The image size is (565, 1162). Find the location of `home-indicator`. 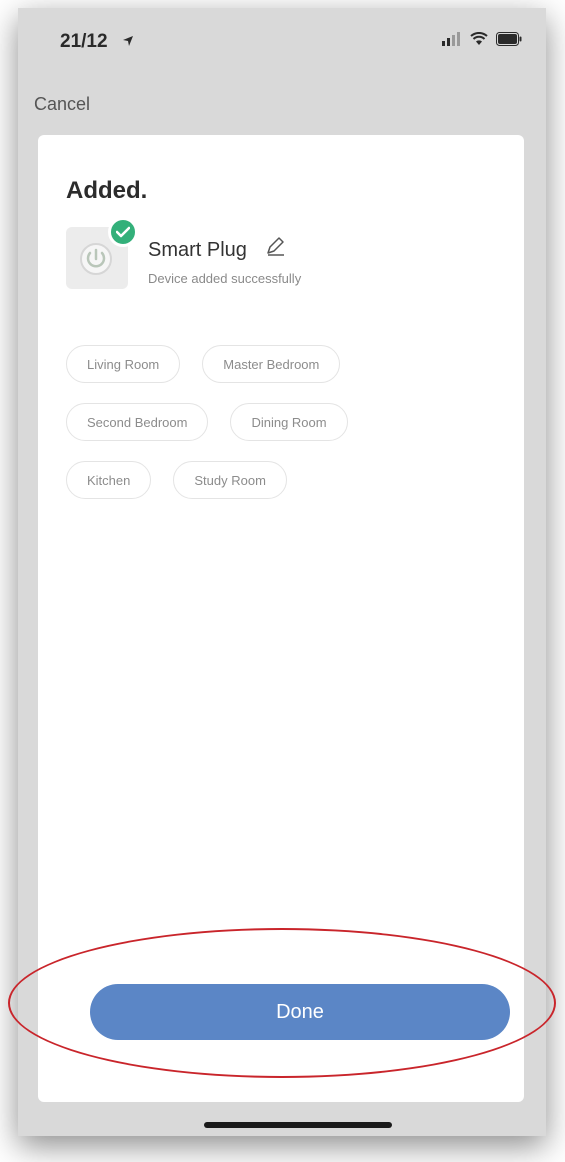

home-indicator is located at coordinates (298, 1125).